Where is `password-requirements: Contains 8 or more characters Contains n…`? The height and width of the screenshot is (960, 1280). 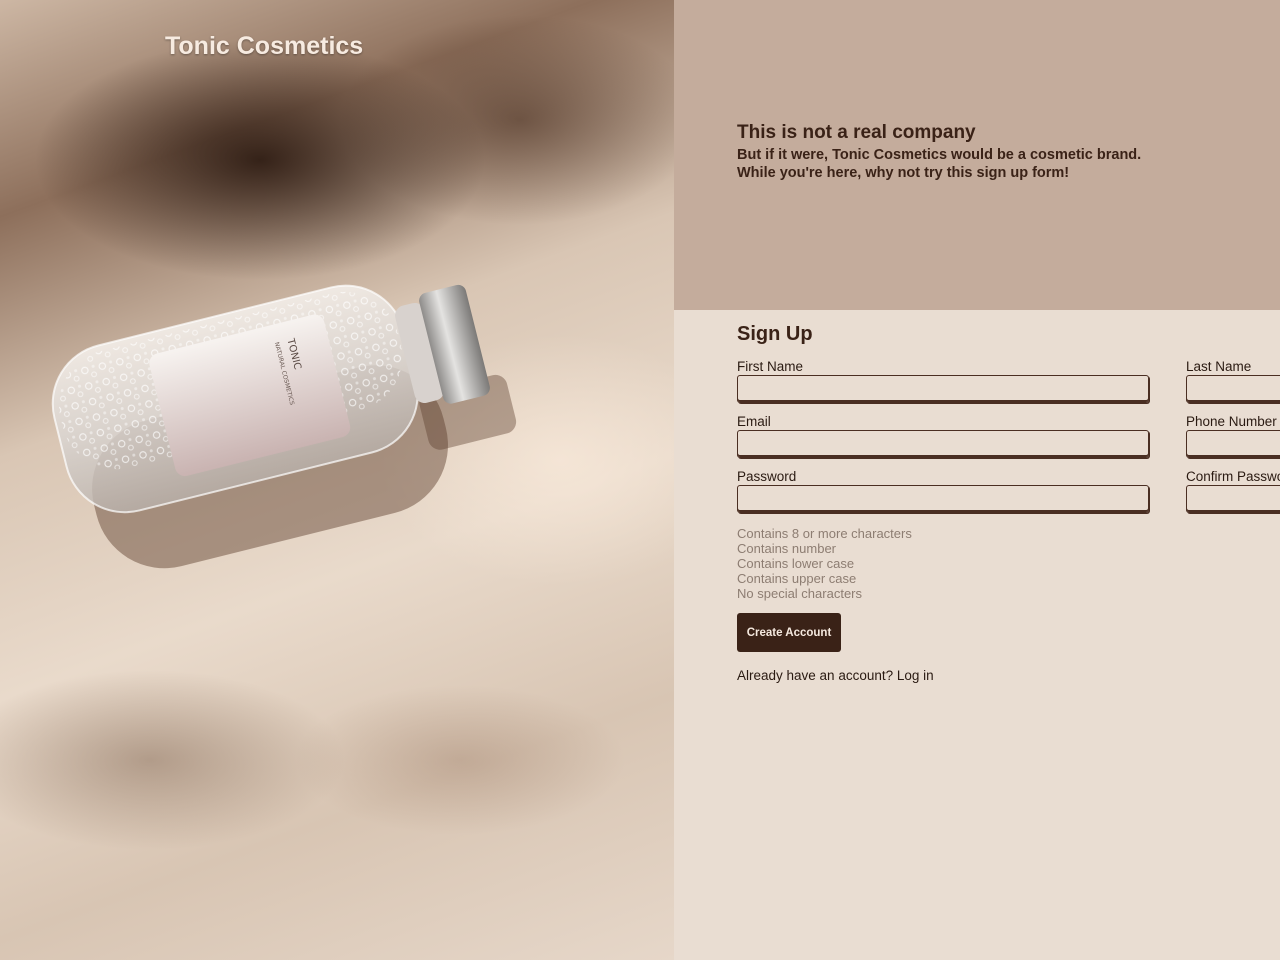 password-requirements: Contains 8 or more characters Contains n… is located at coordinates (824, 563).